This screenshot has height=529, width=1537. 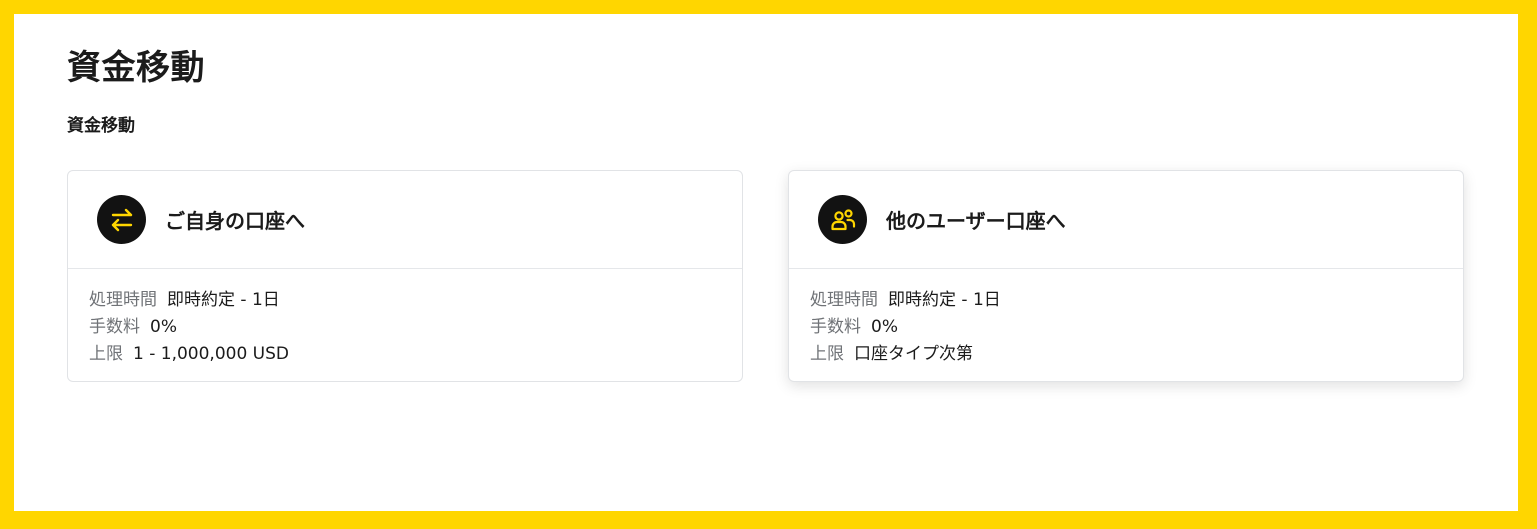 I want to click on detail-row-limit: 上限 1 - 1,000,000 USD, so click(x=405, y=354).